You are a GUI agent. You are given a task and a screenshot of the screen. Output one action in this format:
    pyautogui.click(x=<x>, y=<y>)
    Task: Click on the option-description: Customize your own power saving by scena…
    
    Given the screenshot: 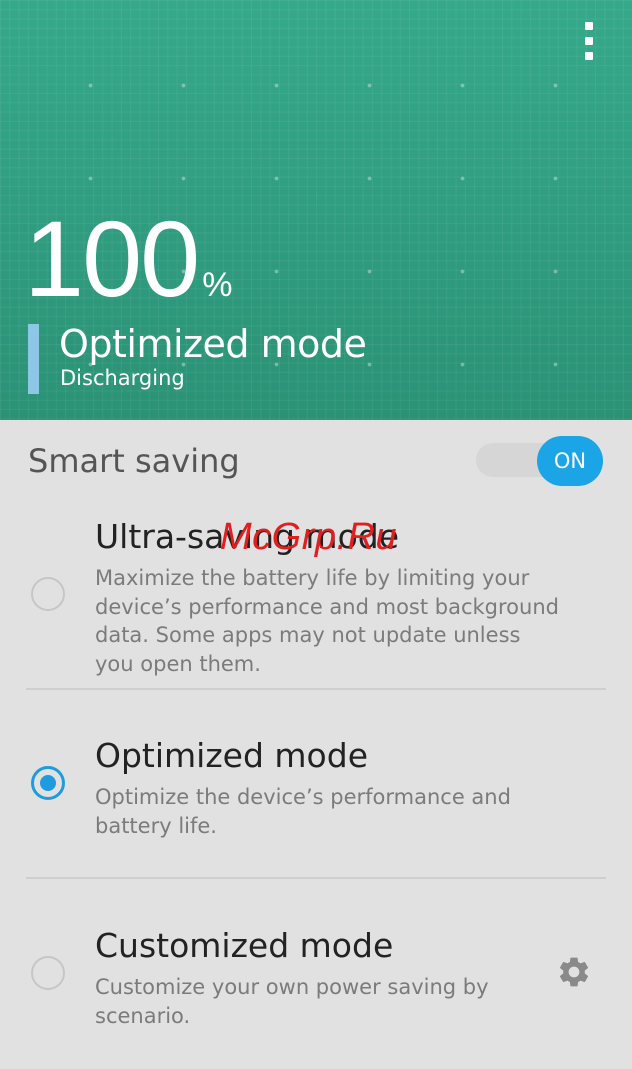 What is the action you would take?
    pyautogui.click(x=292, y=1001)
    